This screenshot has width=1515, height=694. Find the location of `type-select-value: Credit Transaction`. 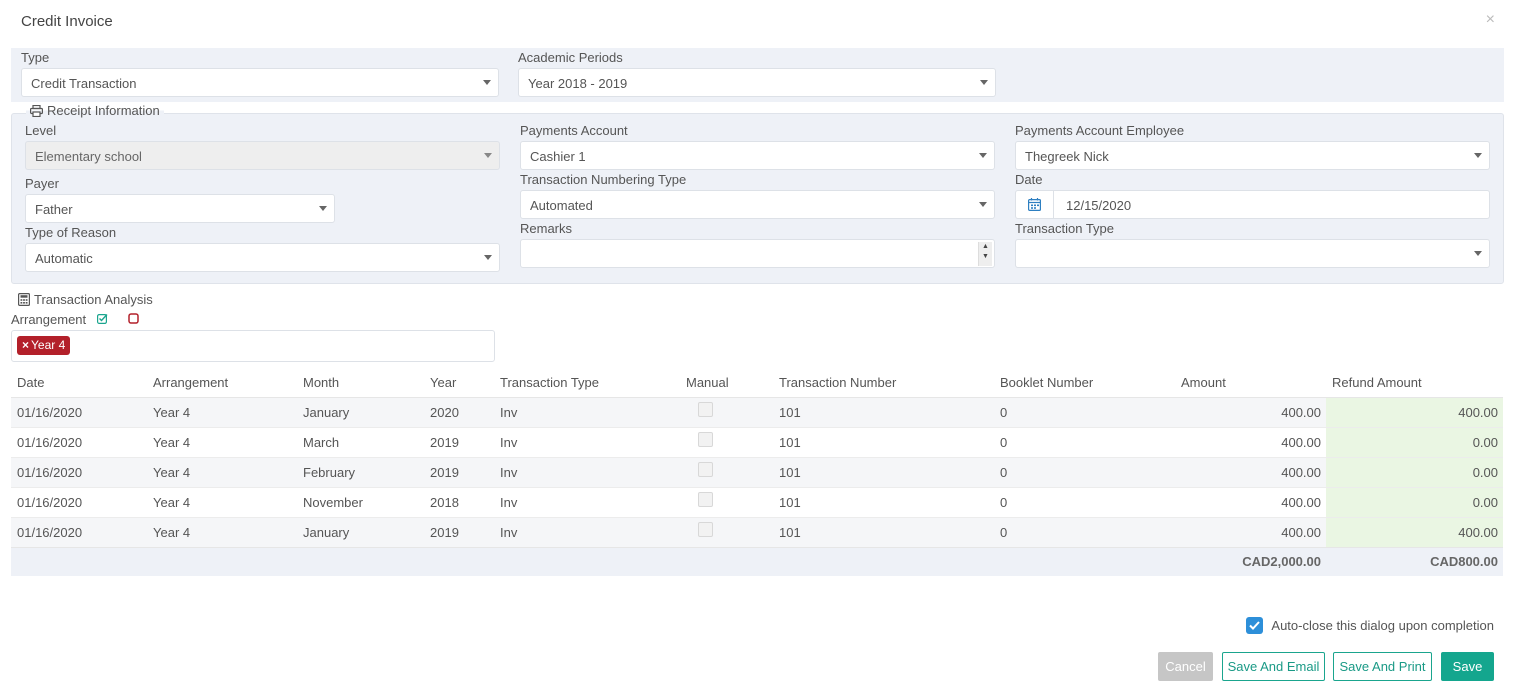

type-select-value: Credit Transaction is located at coordinates (84, 83).